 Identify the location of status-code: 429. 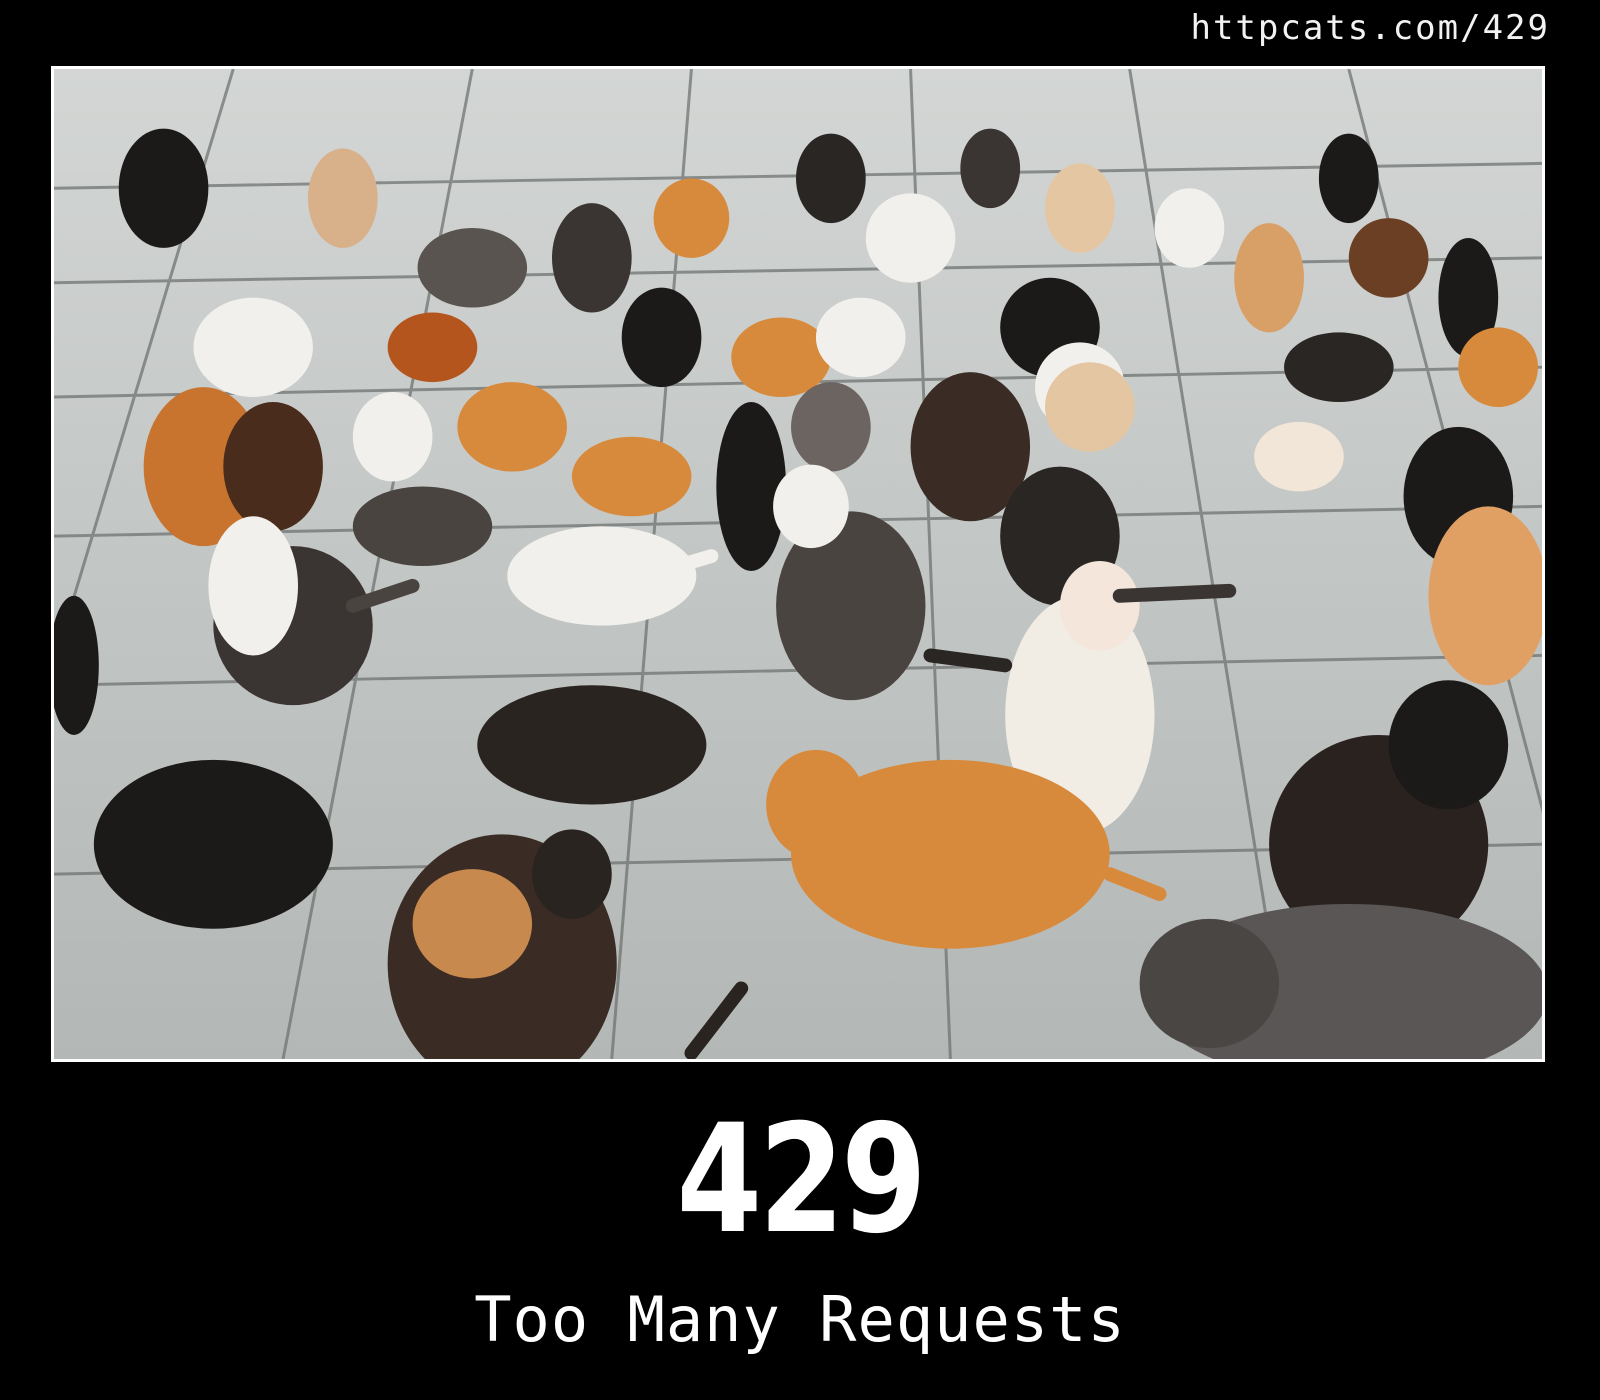
(801, 1180).